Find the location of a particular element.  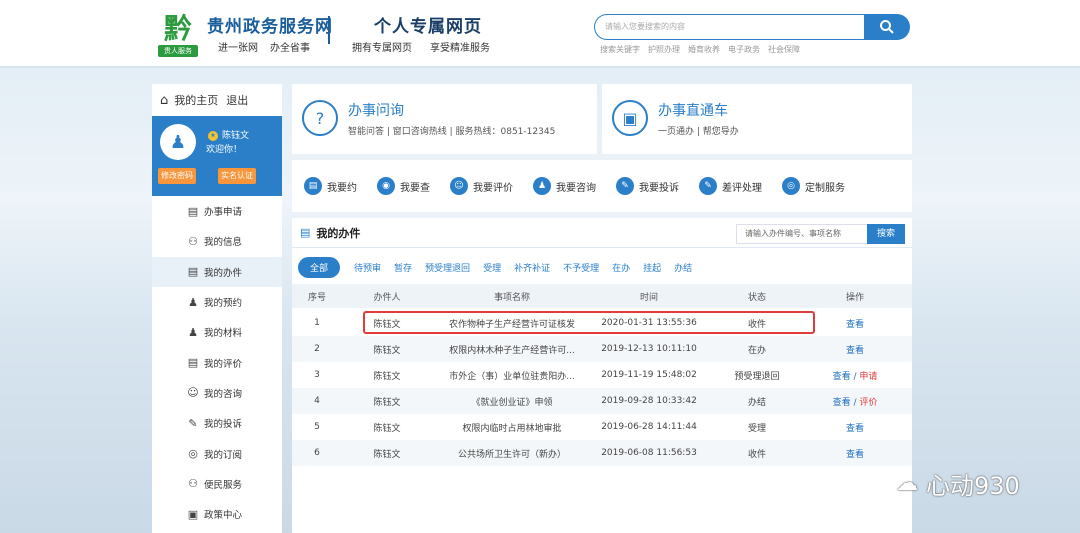

service-bad-review: ✎ 差评处理 is located at coordinates (730, 186).